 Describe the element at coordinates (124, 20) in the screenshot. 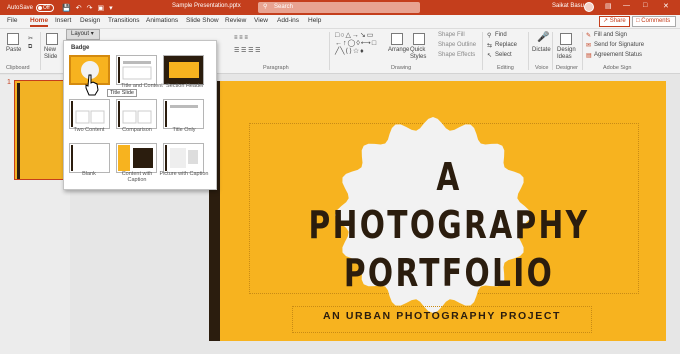

I see `tab-transitions: Transitions` at that location.